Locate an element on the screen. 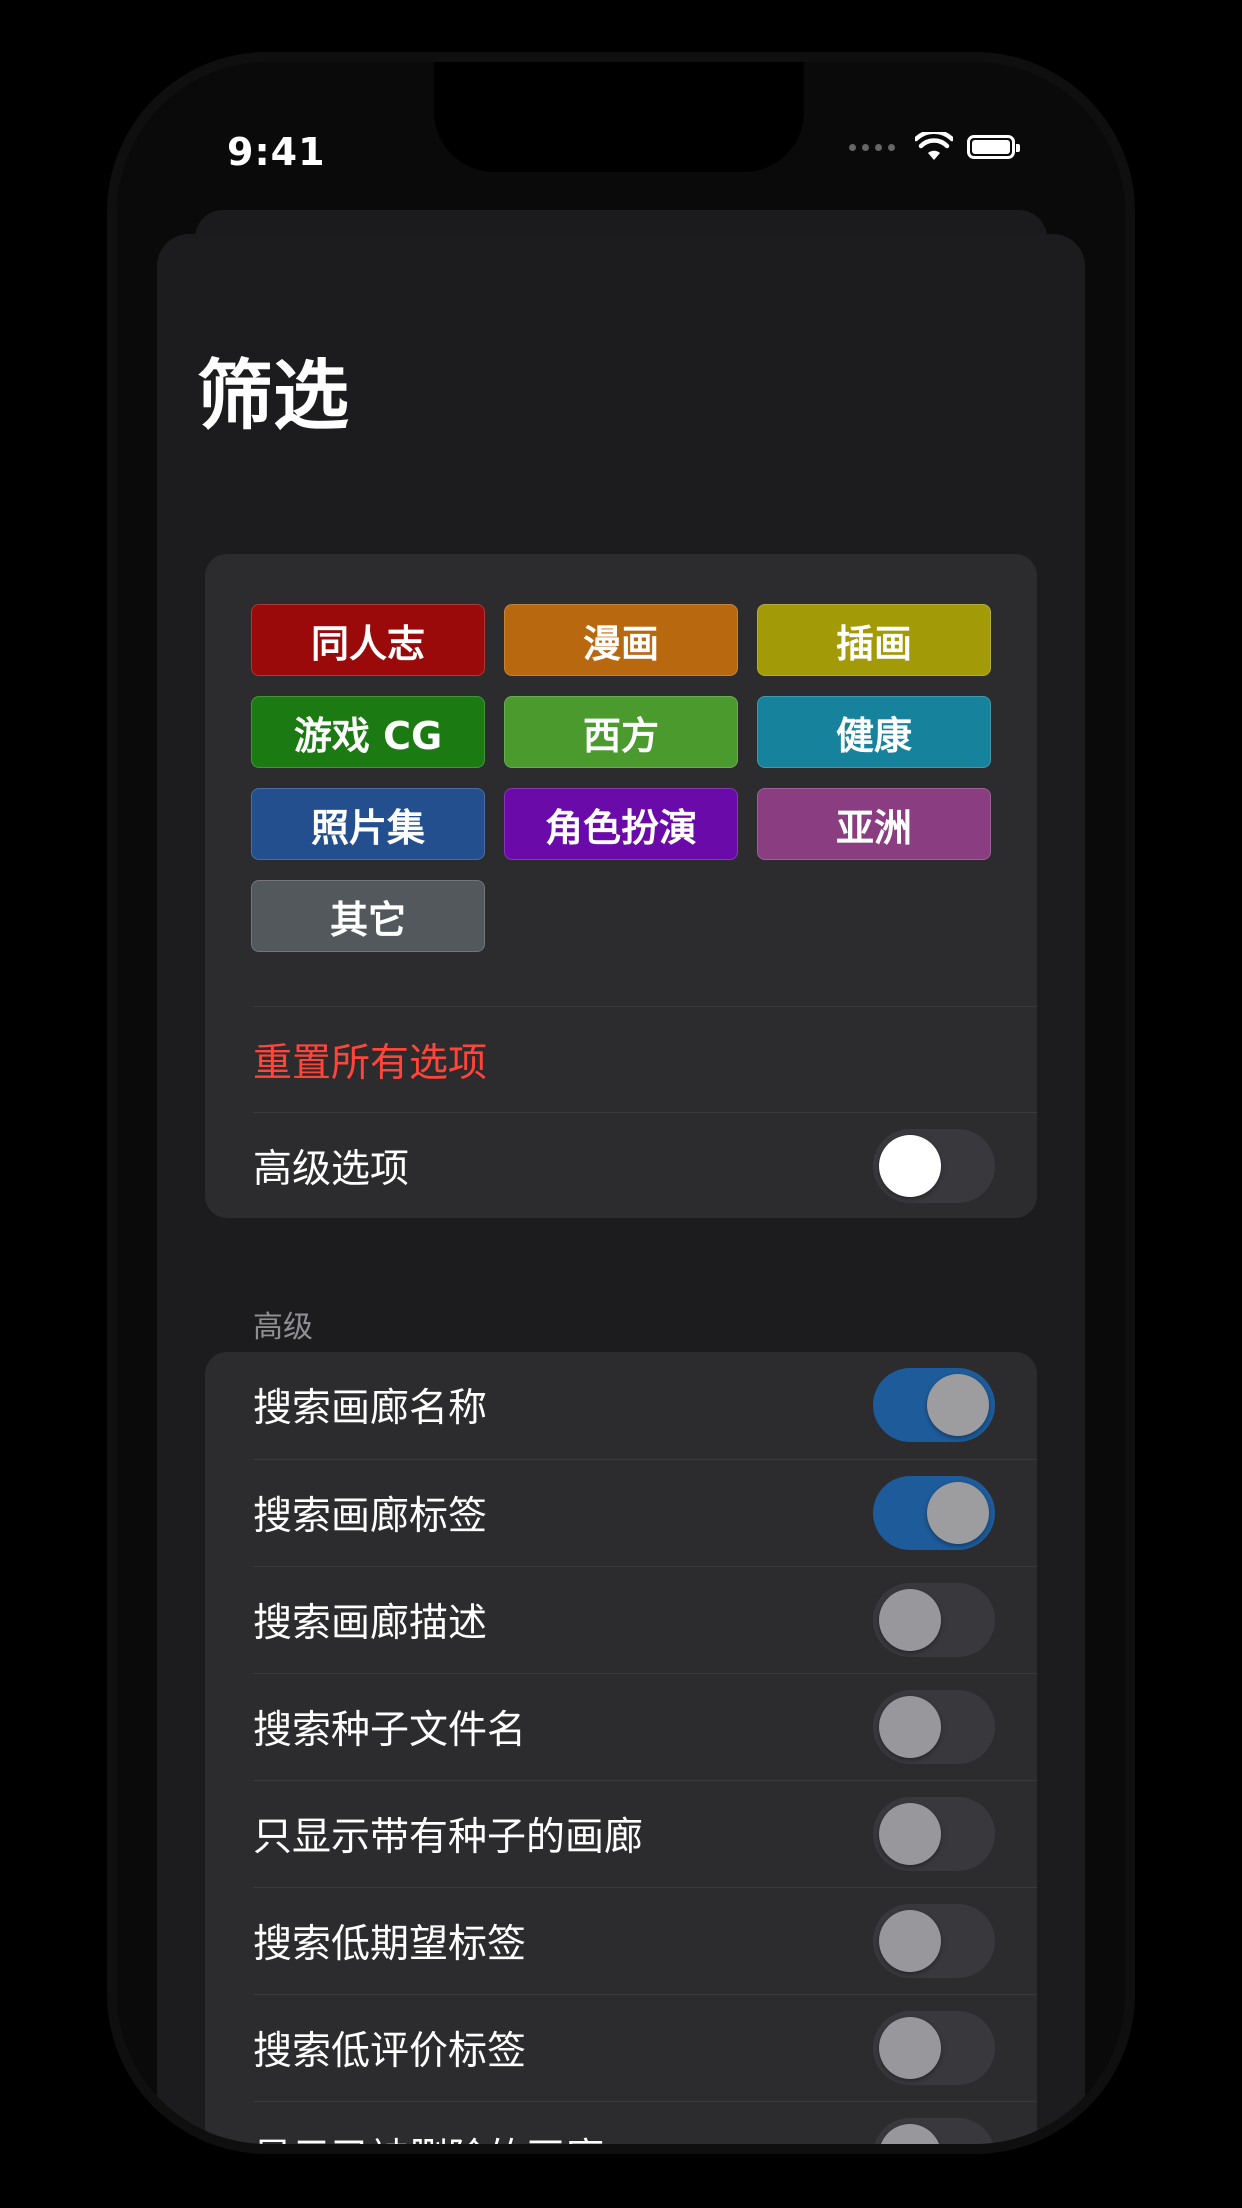 Image resolution: width=1242 pixels, height=2208 pixels. advanced-options-toggle is located at coordinates (934, 1165).